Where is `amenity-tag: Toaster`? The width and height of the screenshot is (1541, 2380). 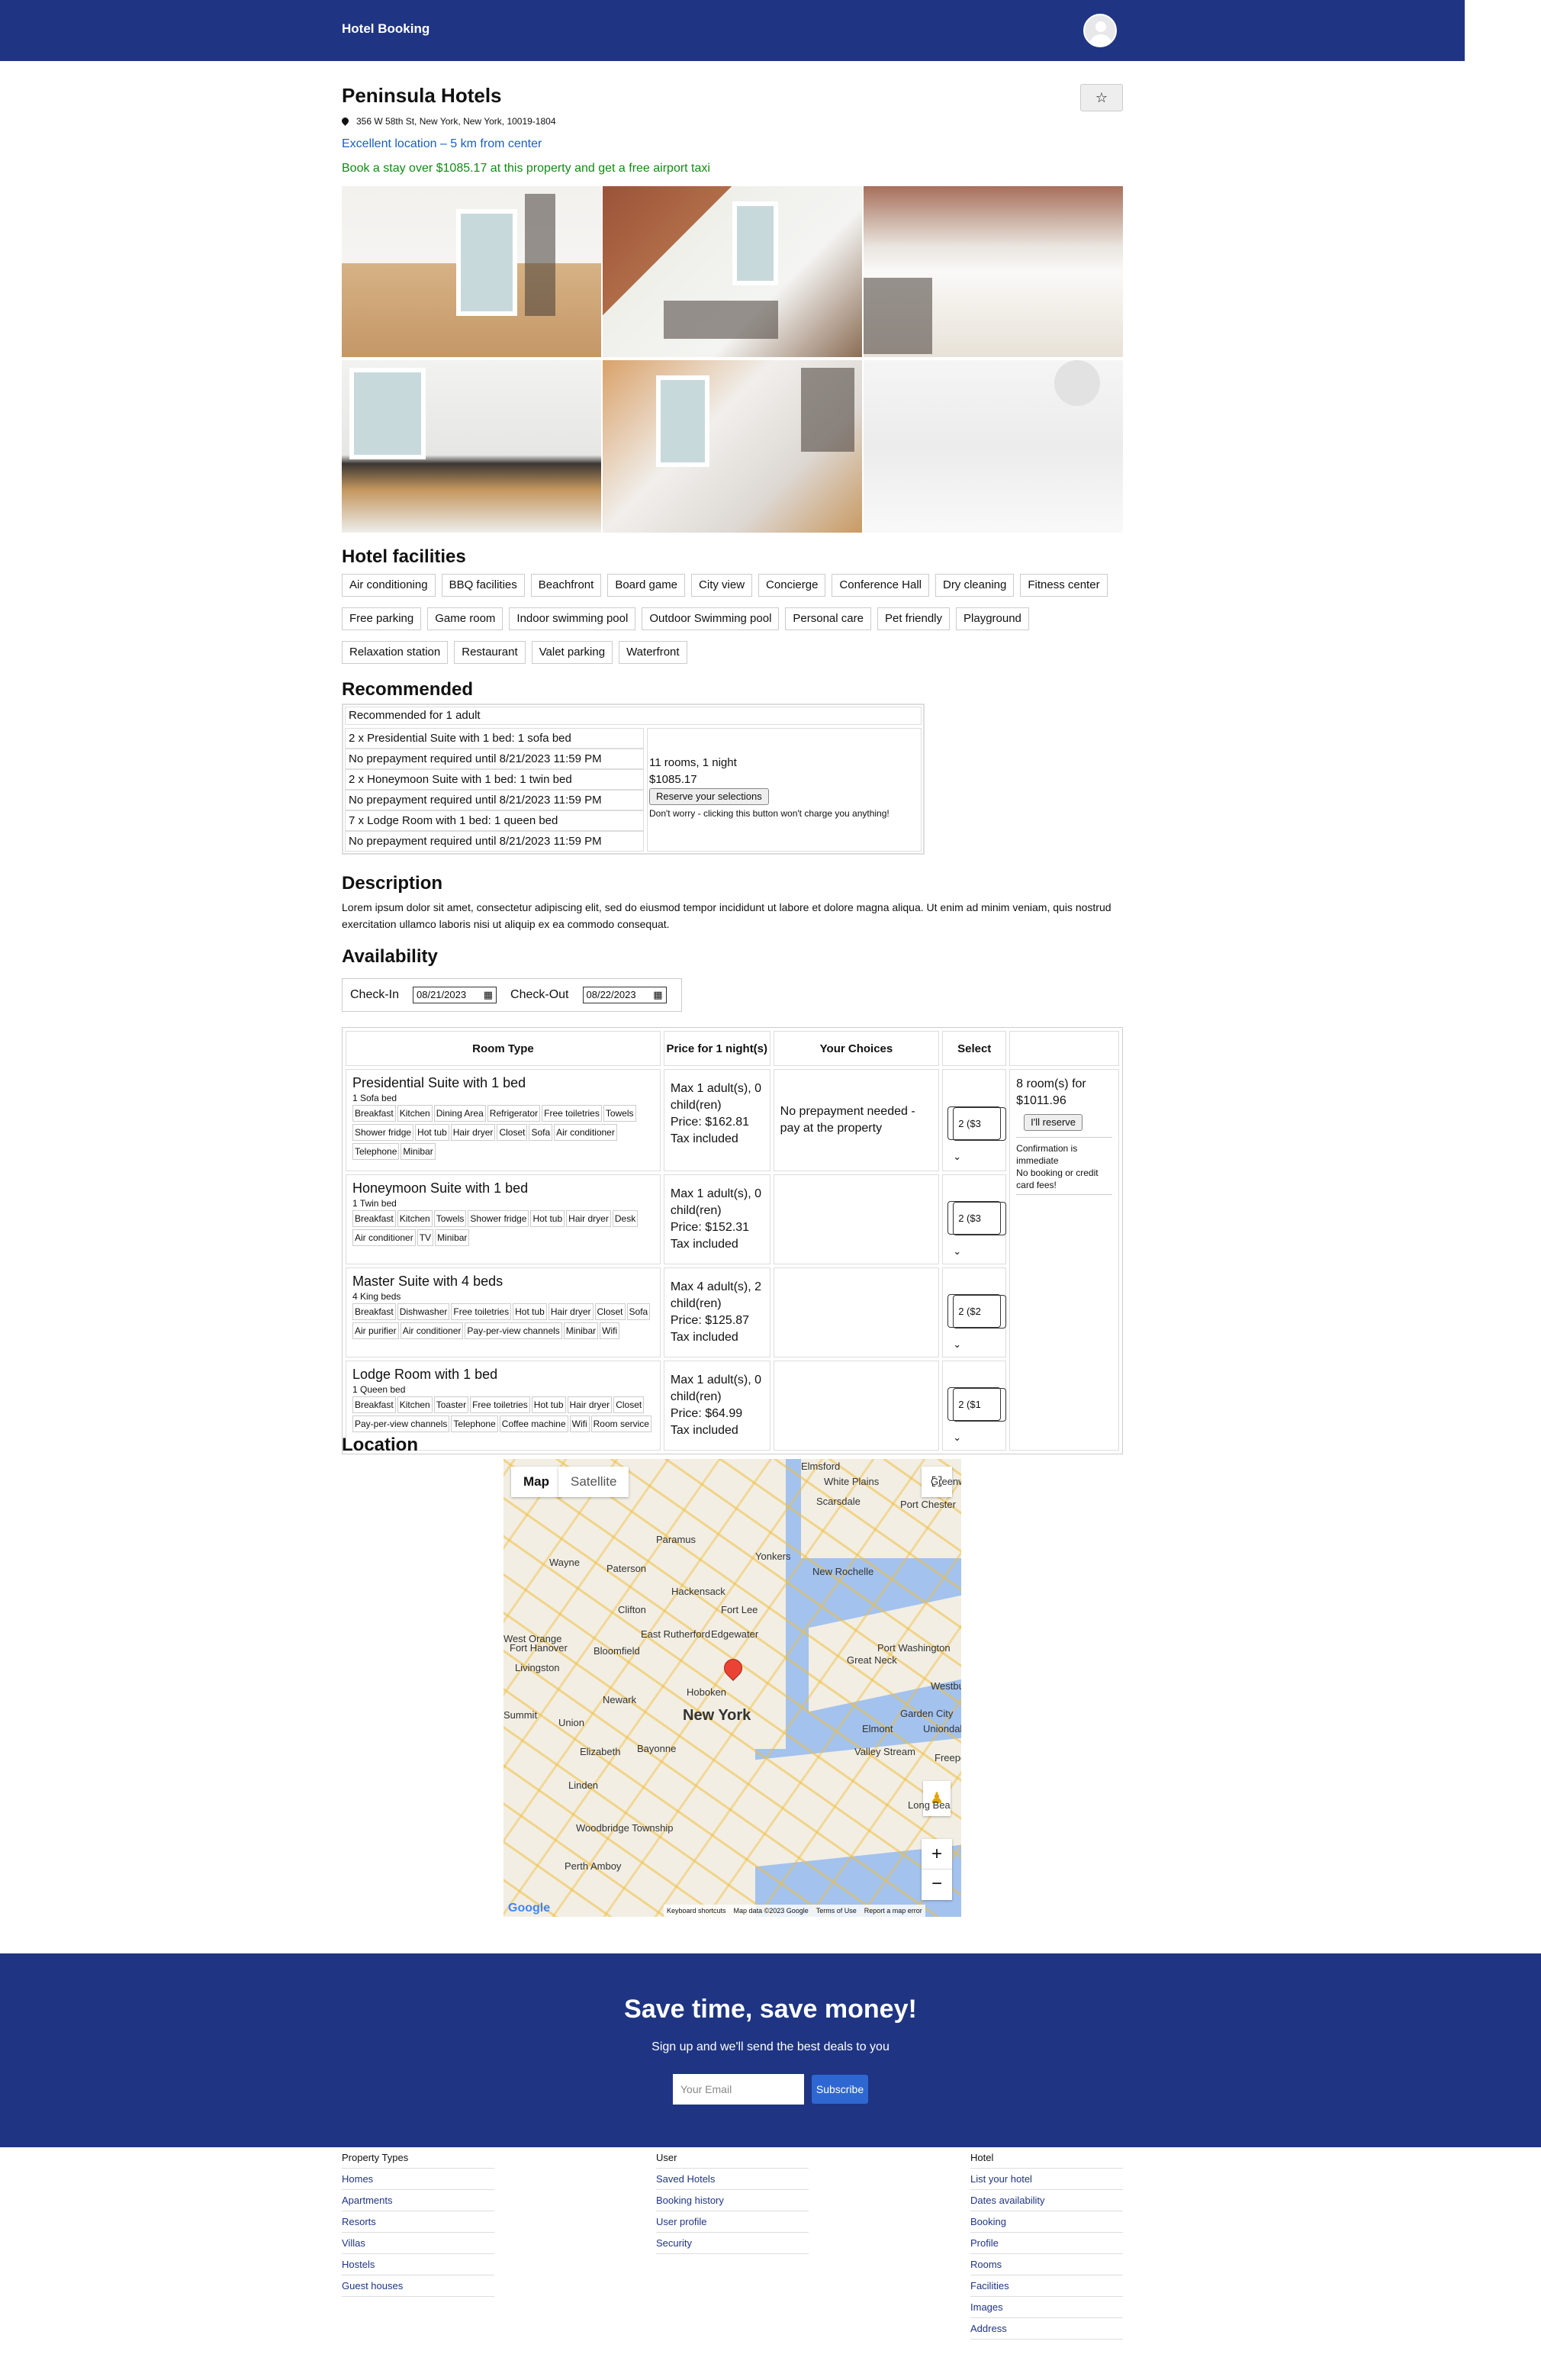 amenity-tag: Toaster is located at coordinates (451, 1404).